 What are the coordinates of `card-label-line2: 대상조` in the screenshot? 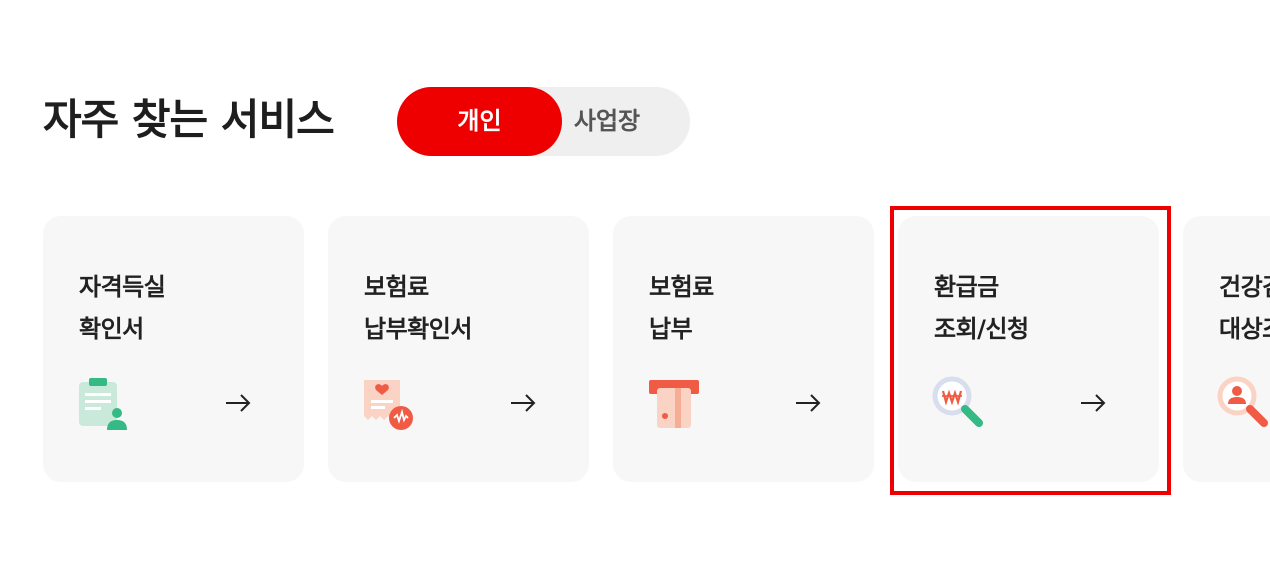 It's located at (1244, 329).